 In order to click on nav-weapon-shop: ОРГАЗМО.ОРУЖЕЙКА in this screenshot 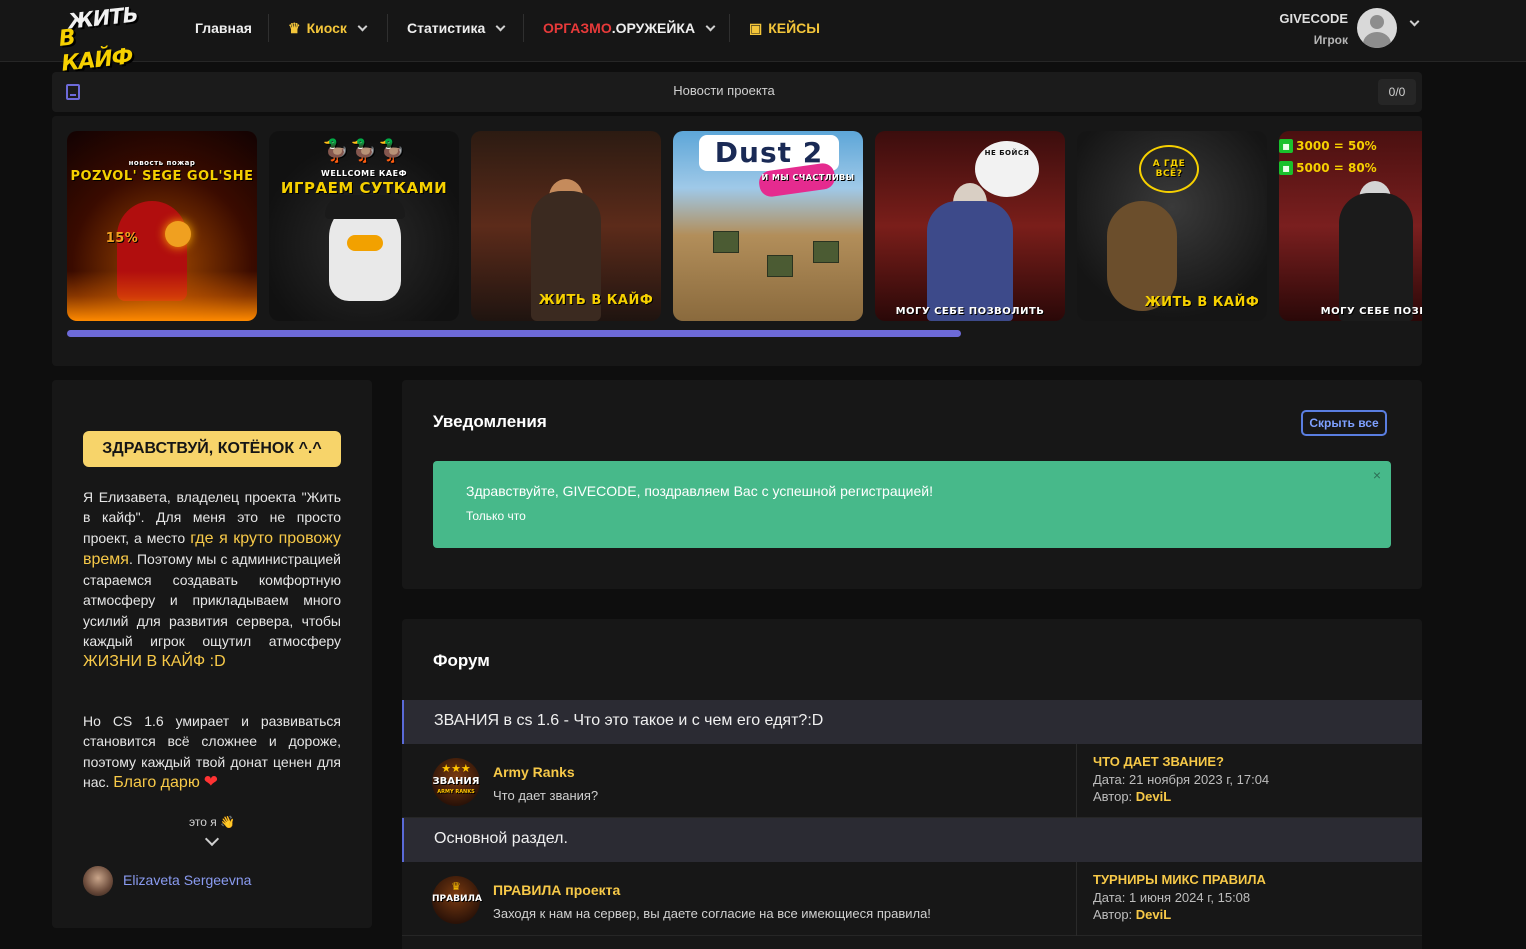, I will do `click(629, 28)`.